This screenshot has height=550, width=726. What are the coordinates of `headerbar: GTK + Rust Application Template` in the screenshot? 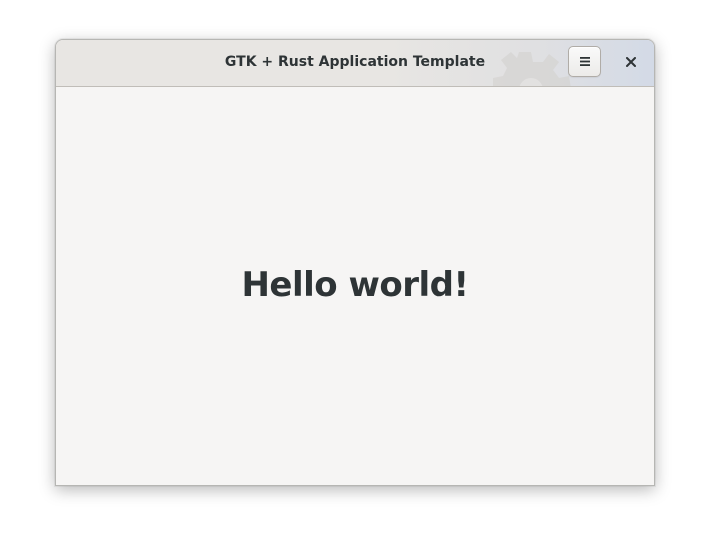 It's located at (355, 63).